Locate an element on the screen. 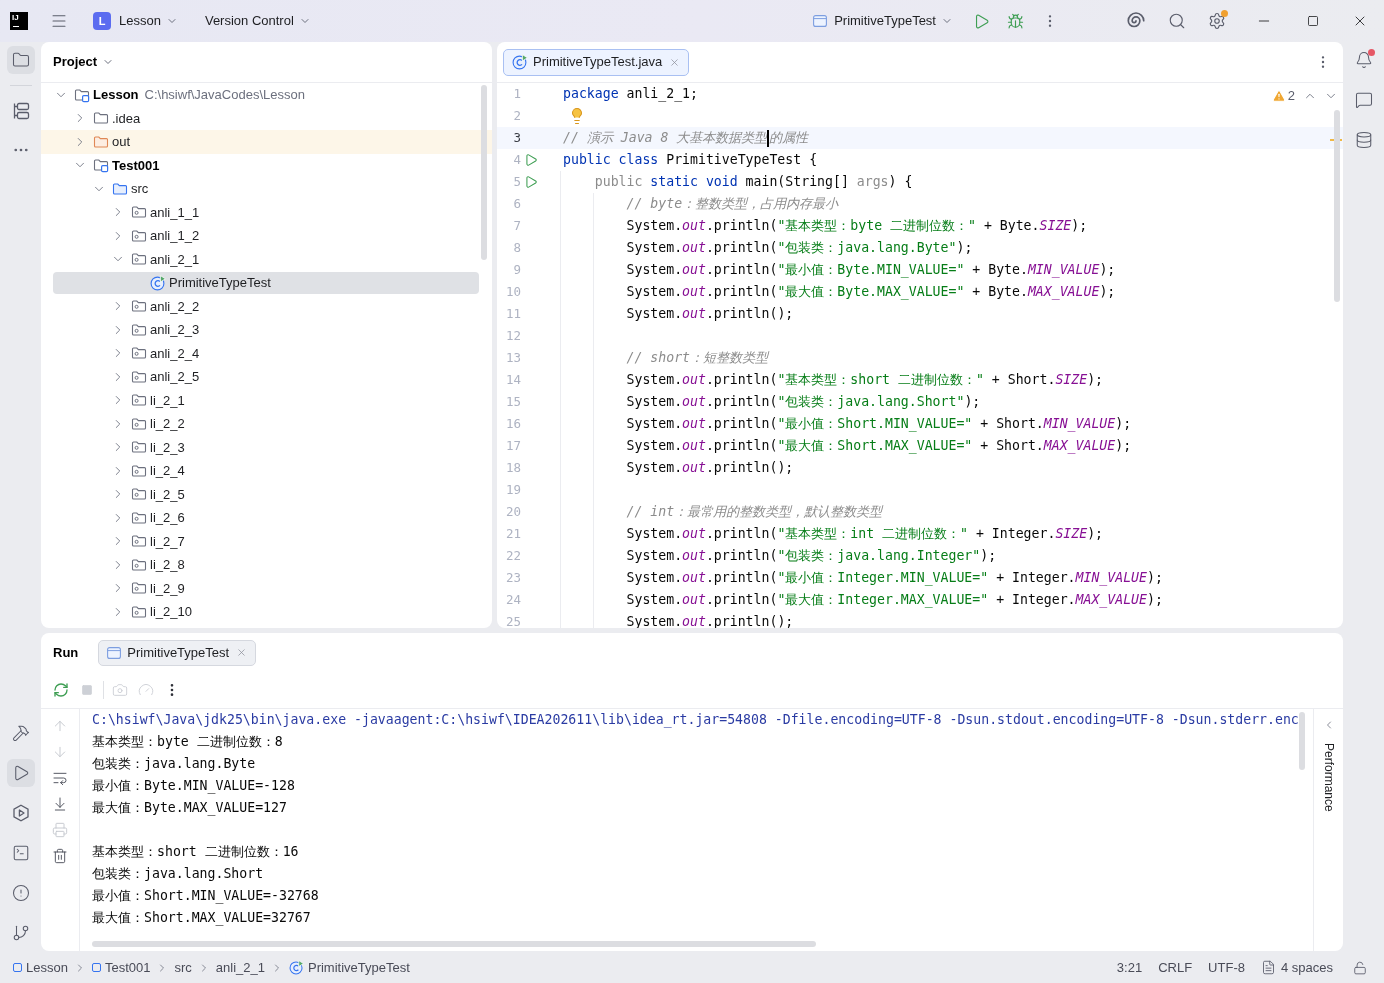 Image resolution: width=1384 pixels, height=983 pixels. project-widget: L Lesson is located at coordinates (135, 21).